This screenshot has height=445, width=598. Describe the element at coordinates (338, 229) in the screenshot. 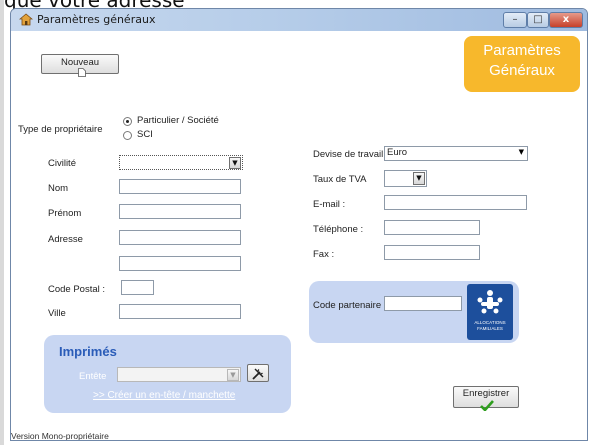

I see `telephone-label: Téléphone :` at that location.